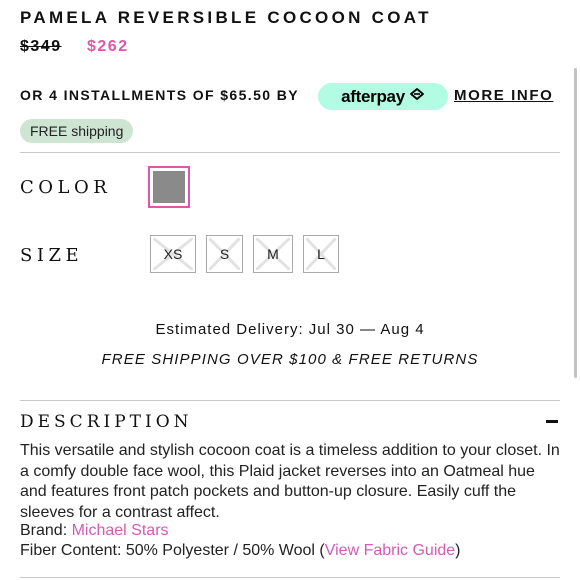 The image size is (580, 580). What do you see at coordinates (390, 550) in the screenshot?
I see `fabric-guide-link: View Fabric Guide` at bounding box center [390, 550].